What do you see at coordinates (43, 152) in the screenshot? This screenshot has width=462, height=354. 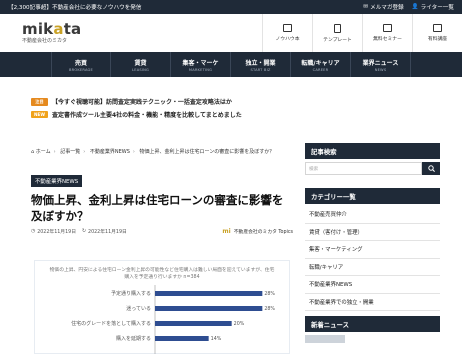 I see `breadcrumb-home: ホーム` at bounding box center [43, 152].